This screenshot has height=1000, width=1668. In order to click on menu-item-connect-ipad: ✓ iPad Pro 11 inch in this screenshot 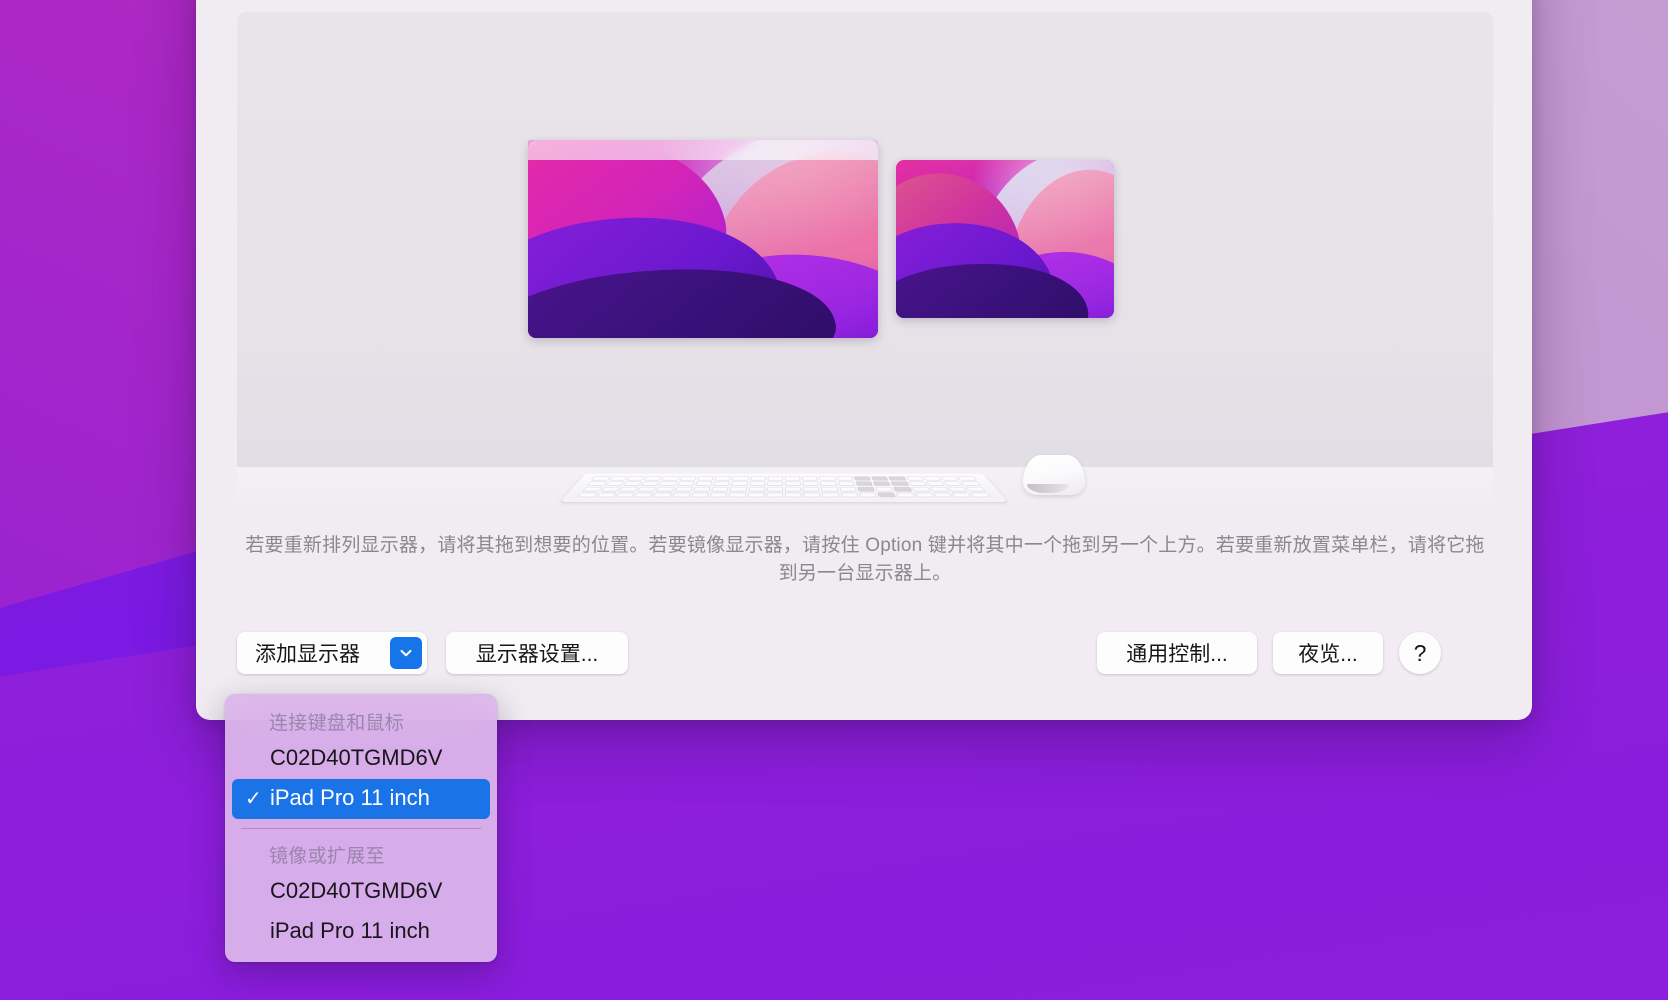, I will do `click(361, 799)`.